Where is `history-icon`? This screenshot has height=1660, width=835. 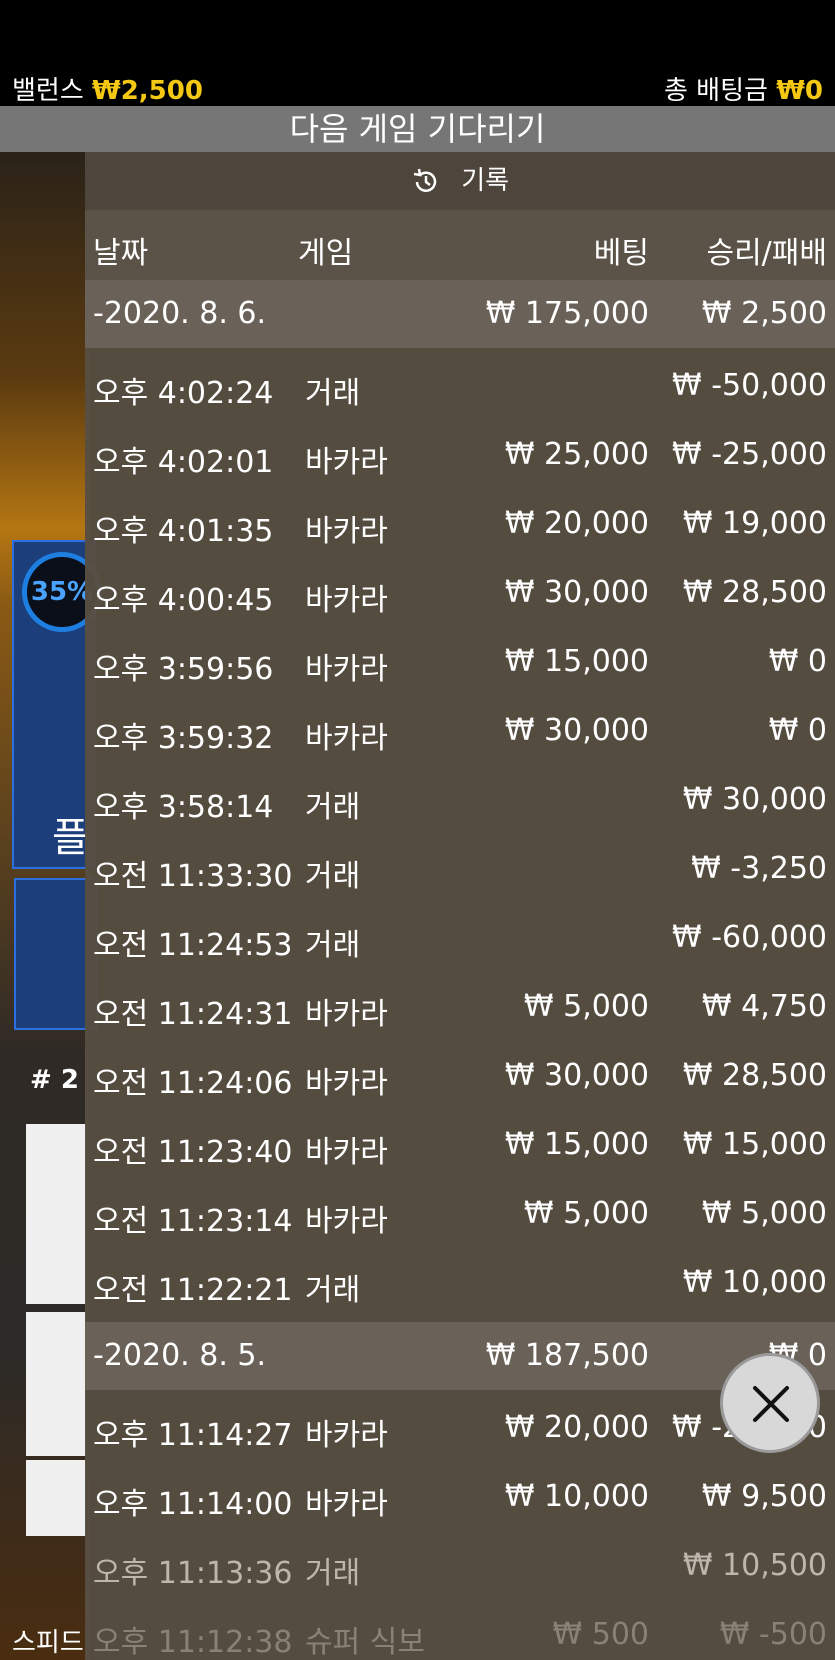
history-icon is located at coordinates (425, 180).